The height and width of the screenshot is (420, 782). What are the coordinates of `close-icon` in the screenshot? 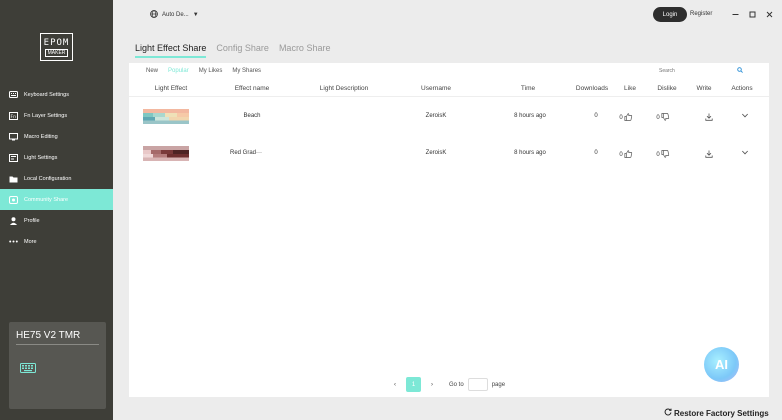 It's located at (769, 14).